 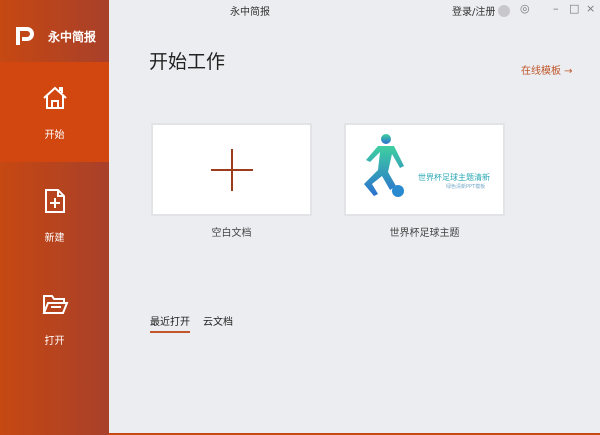 I want to click on home-icon, so click(x=54, y=97).